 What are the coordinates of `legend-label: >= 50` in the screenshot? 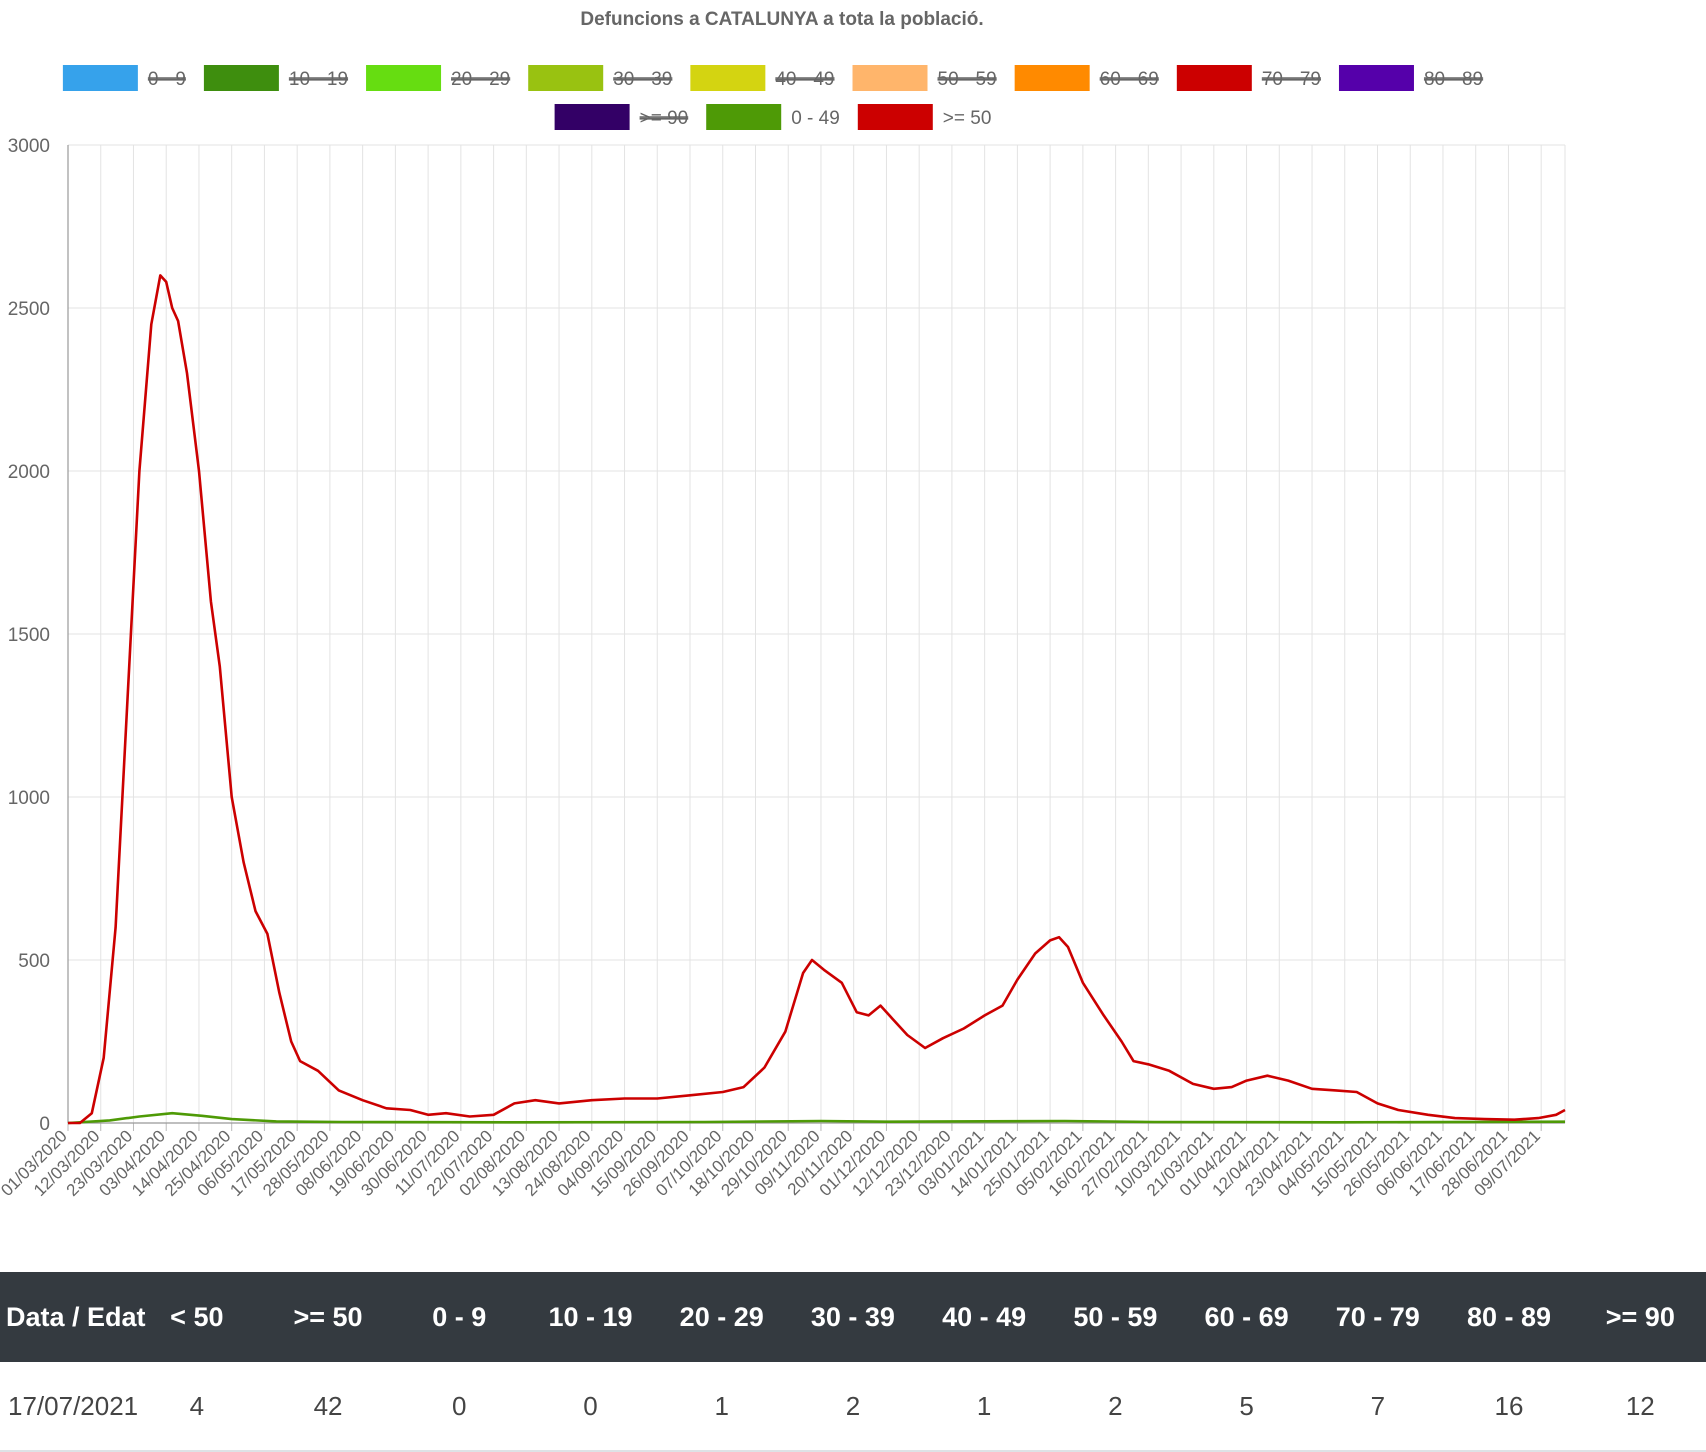 It's located at (967, 118).